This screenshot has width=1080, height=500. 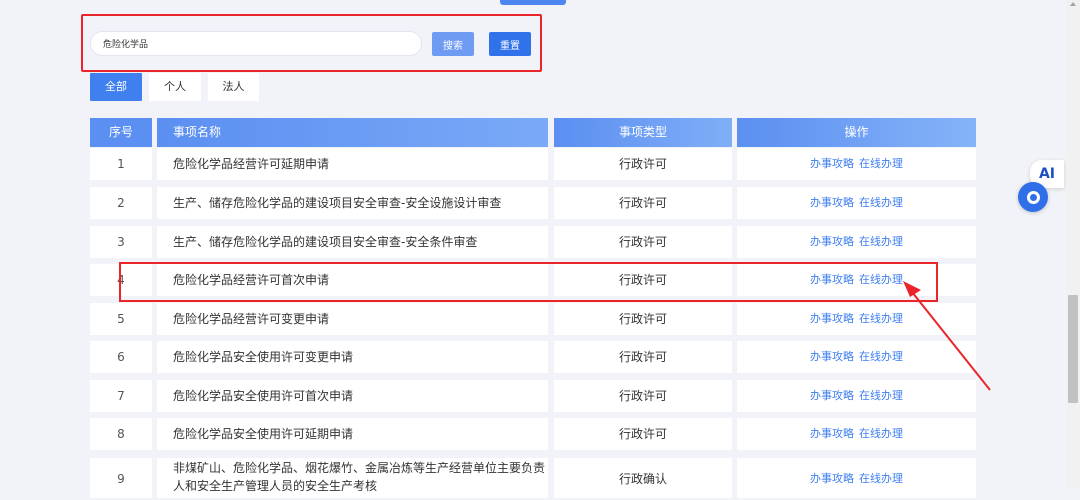 What do you see at coordinates (121, 242) in the screenshot?
I see `row-seq: 3` at bounding box center [121, 242].